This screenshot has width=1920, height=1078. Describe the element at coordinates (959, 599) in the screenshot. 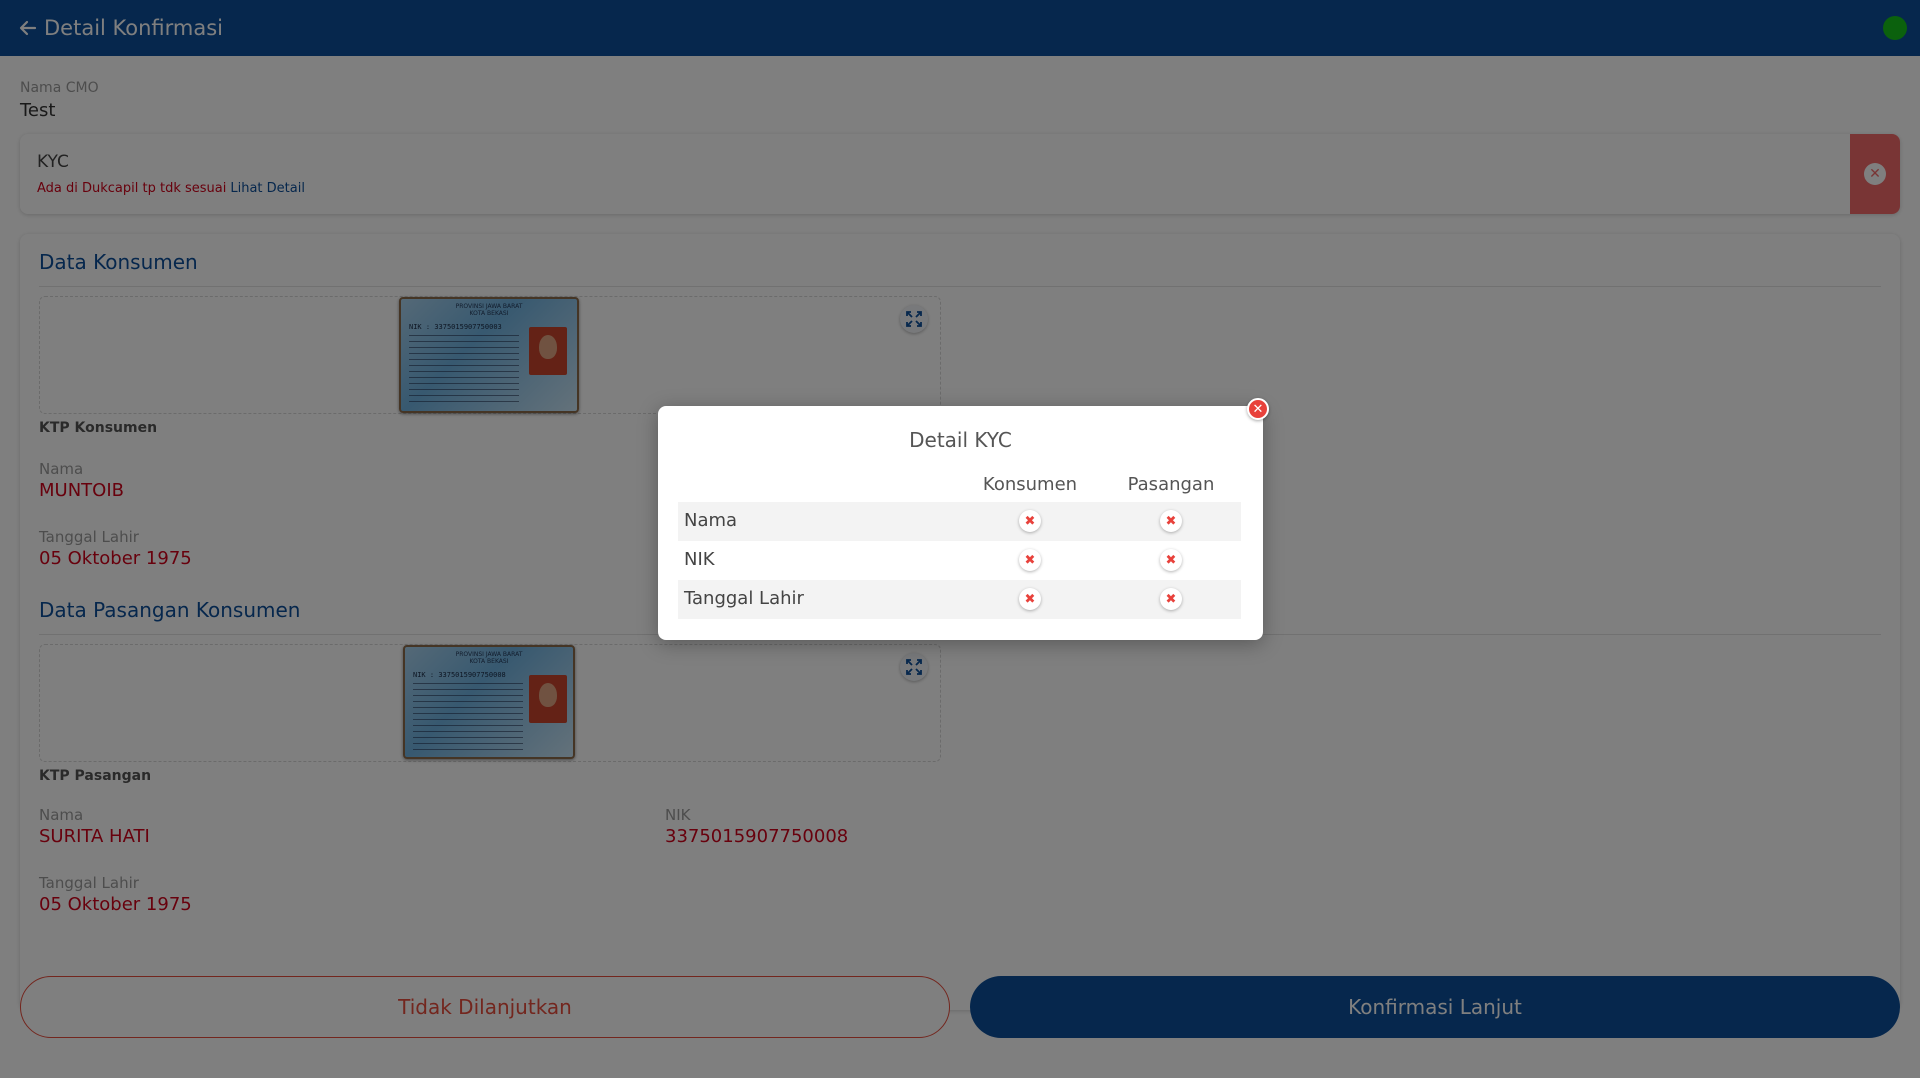

I see `kyc-row-tanggal-lahir: Tanggal Lahir ✖ ✖` at that location.